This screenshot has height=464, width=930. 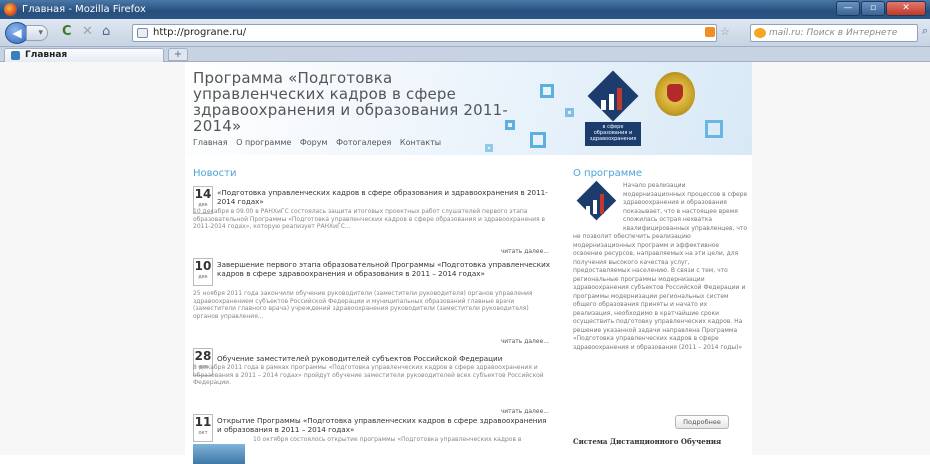 I want to click on emblem-logo, so click(x=675, y=94).